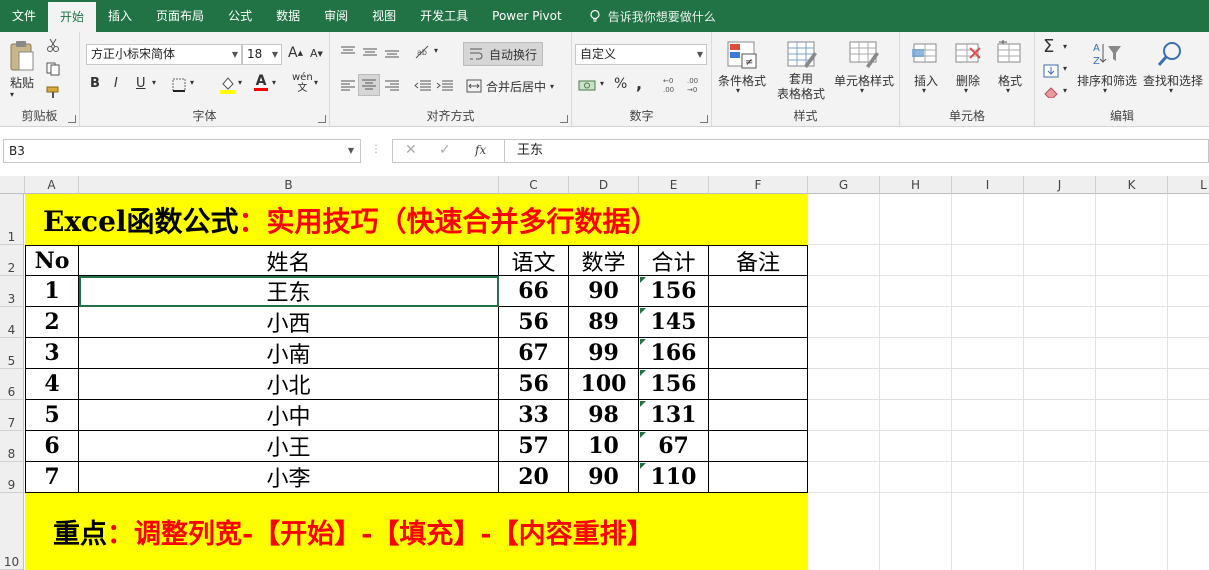 The width and height of the screenshot is (1209, 570). Describe the element at coordinates (674, 261) in the screenshot. I see `header-cell-total: 合计` at that location.